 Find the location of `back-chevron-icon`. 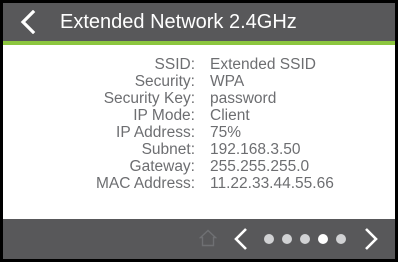

back-chevron-icon is located at coordinates (29, 22).